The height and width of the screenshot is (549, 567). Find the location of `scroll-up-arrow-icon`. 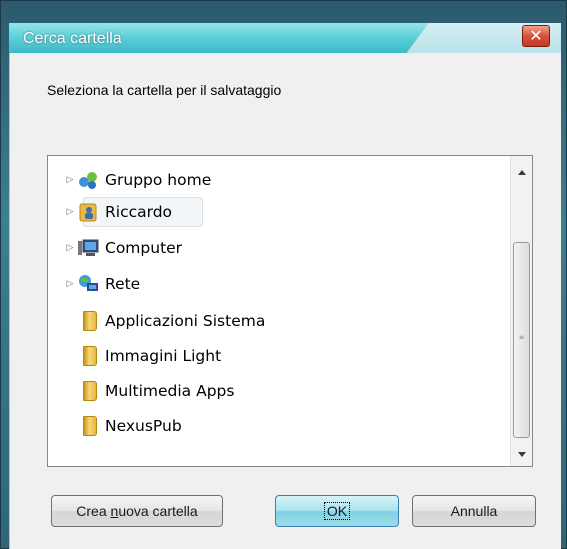

scroll-up-arrow-icon is located at coordinates (522, 172).